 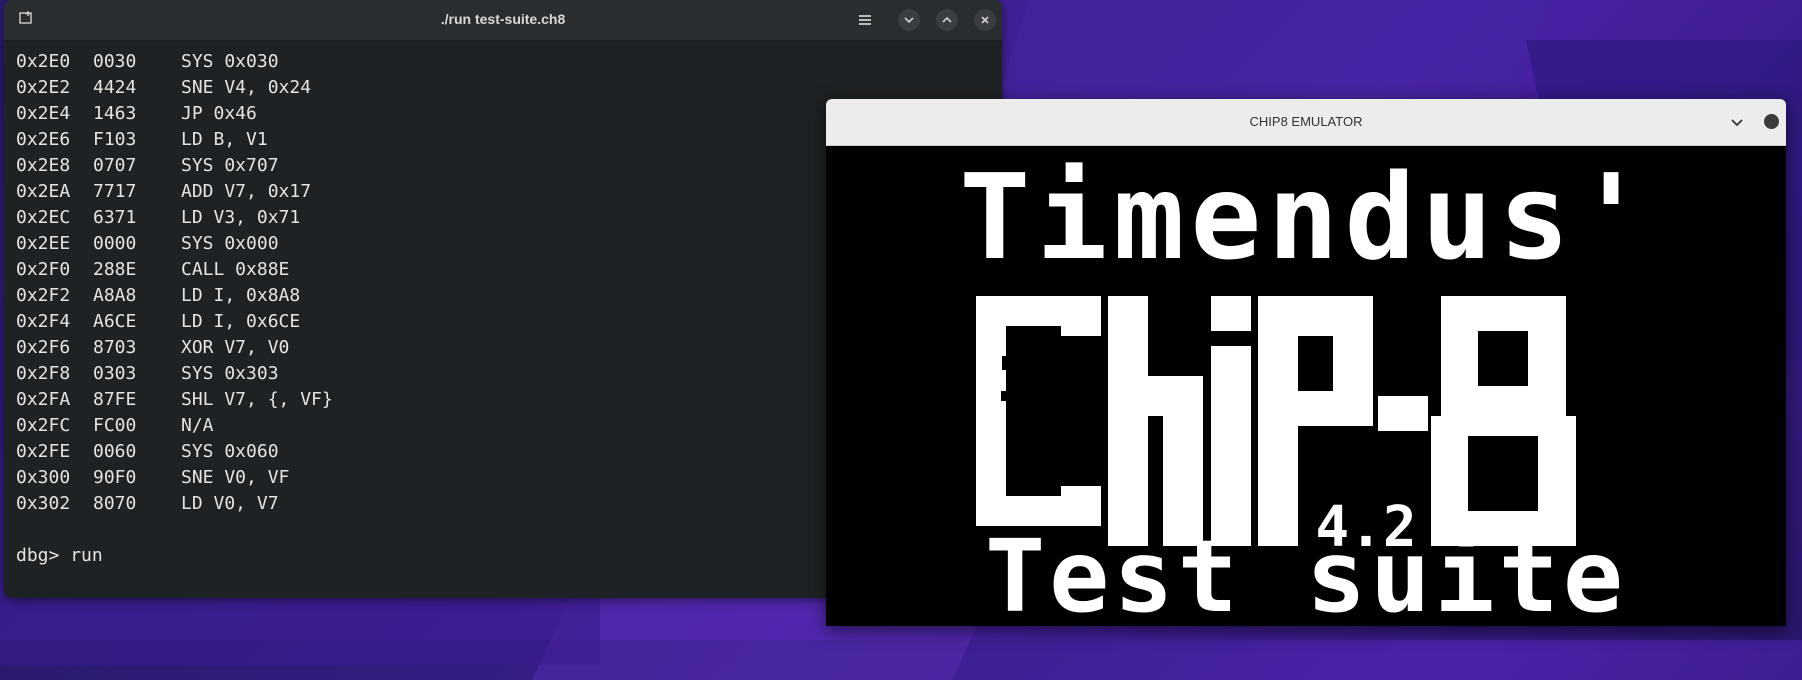 What do you see at coordinates (115, 139) in the screenshot?
I see `opcode: F103` at bounding box center [115, 139].